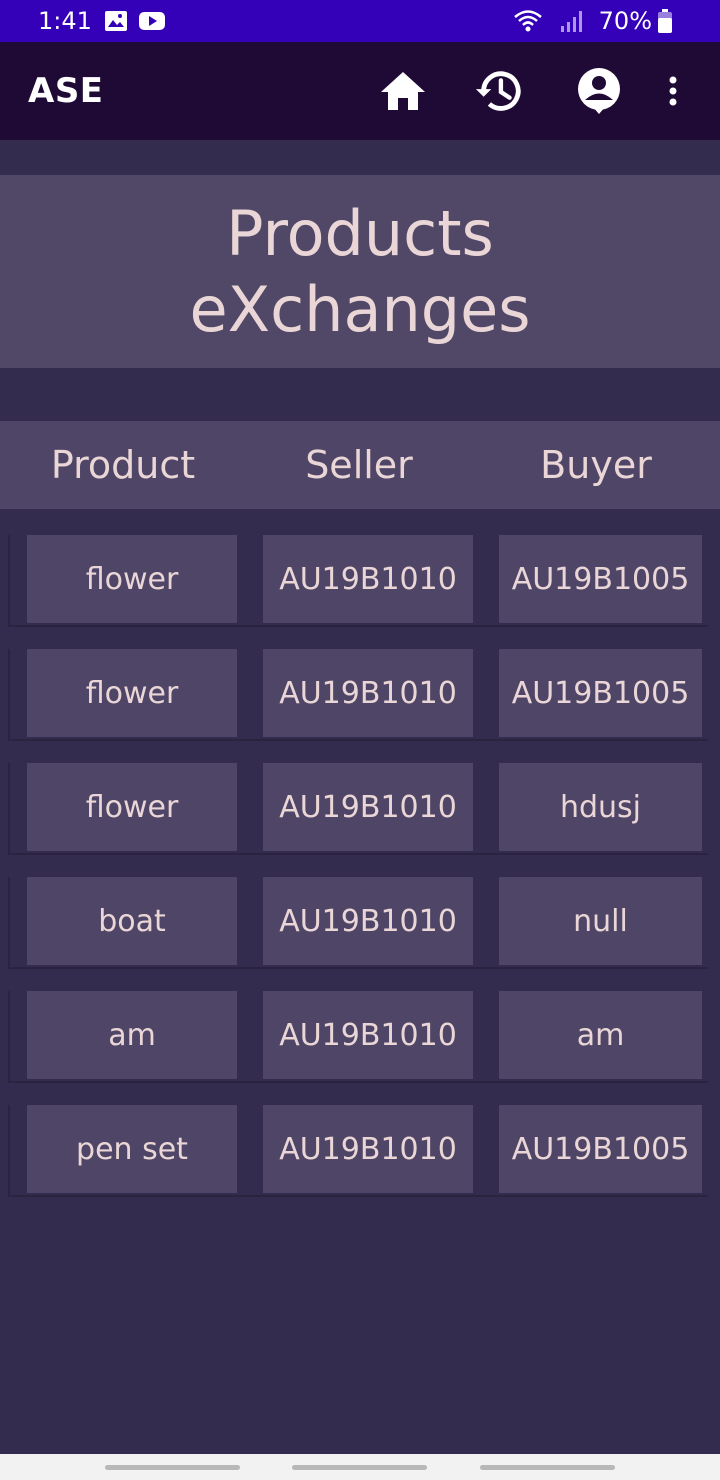 This screenshot has height=1480, width=720. I want to click on product-cell: am, so click(132, 1035).